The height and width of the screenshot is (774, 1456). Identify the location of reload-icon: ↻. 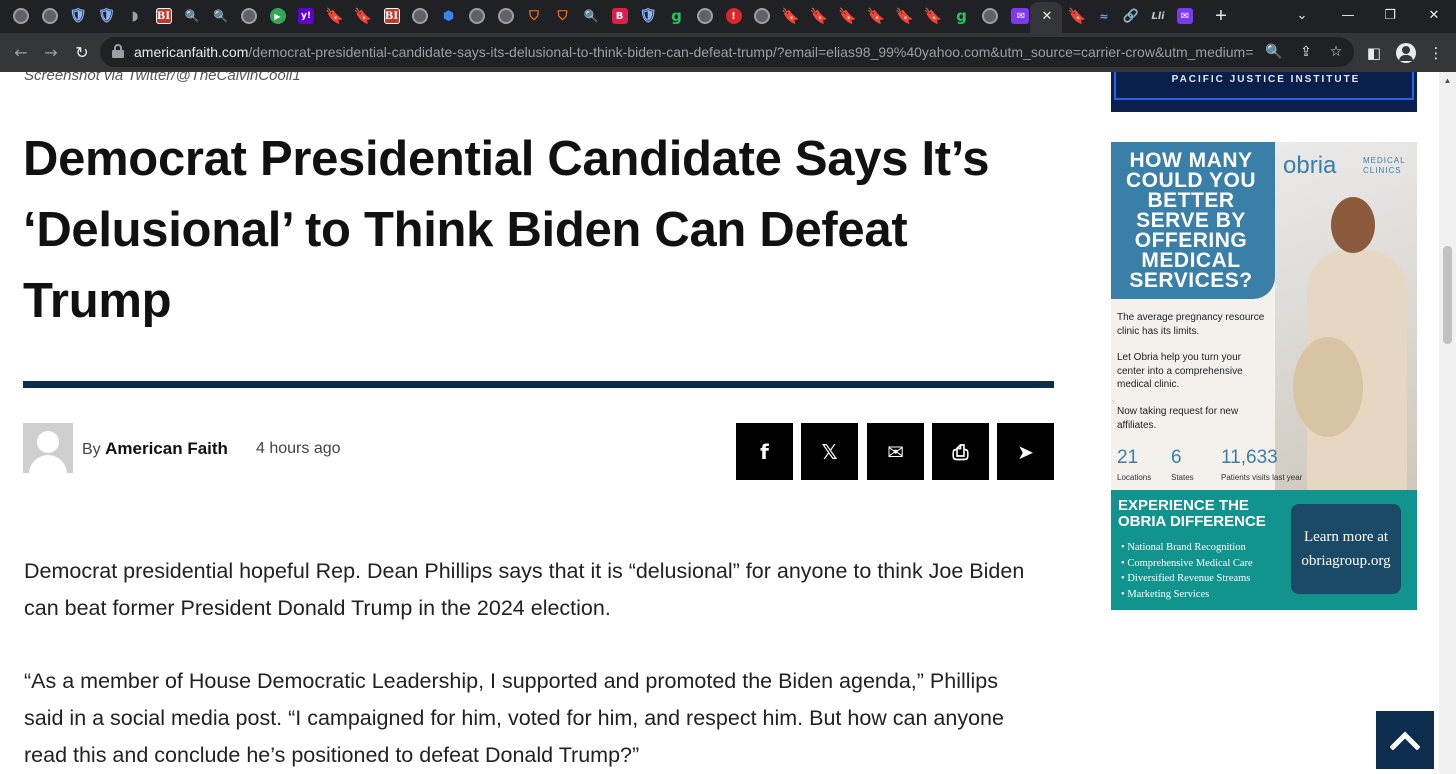
(82, 53).